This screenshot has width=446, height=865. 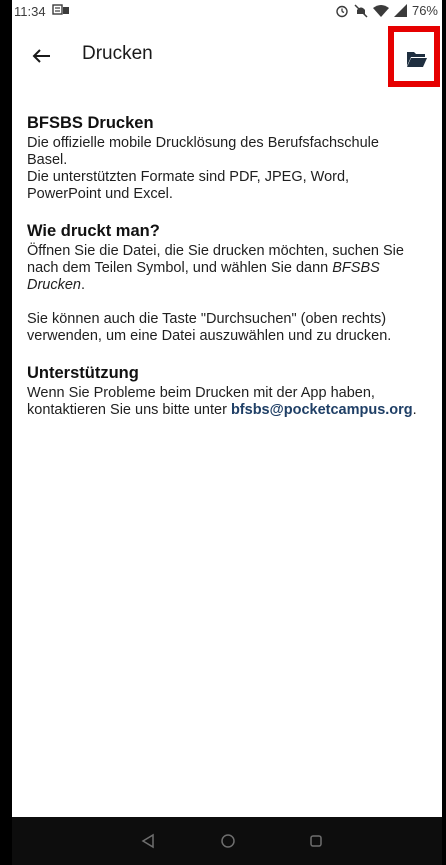 I want to click on how-to-heading: Wie druckt man?, so click(x=93, y=231).